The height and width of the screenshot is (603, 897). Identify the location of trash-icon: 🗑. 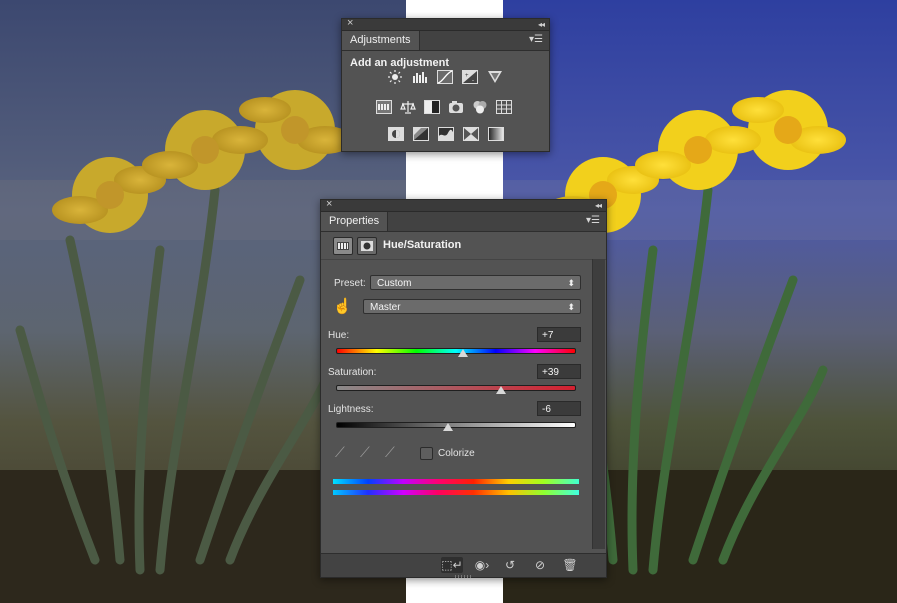
(570, 565).